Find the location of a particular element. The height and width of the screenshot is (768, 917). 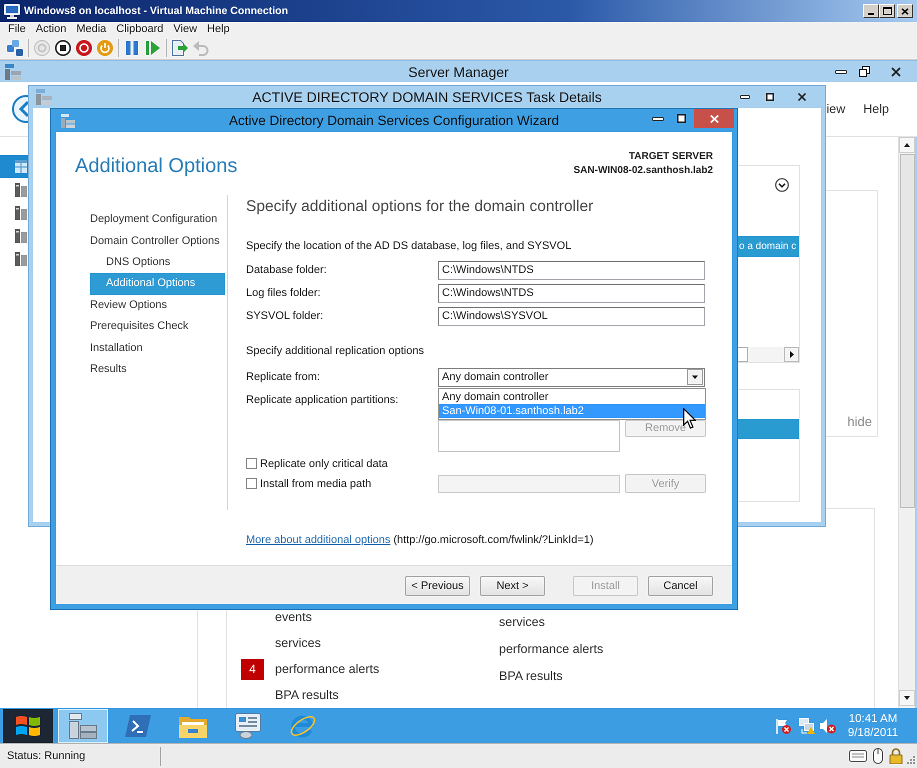

keys-icon is located at coordinates (15, 48).